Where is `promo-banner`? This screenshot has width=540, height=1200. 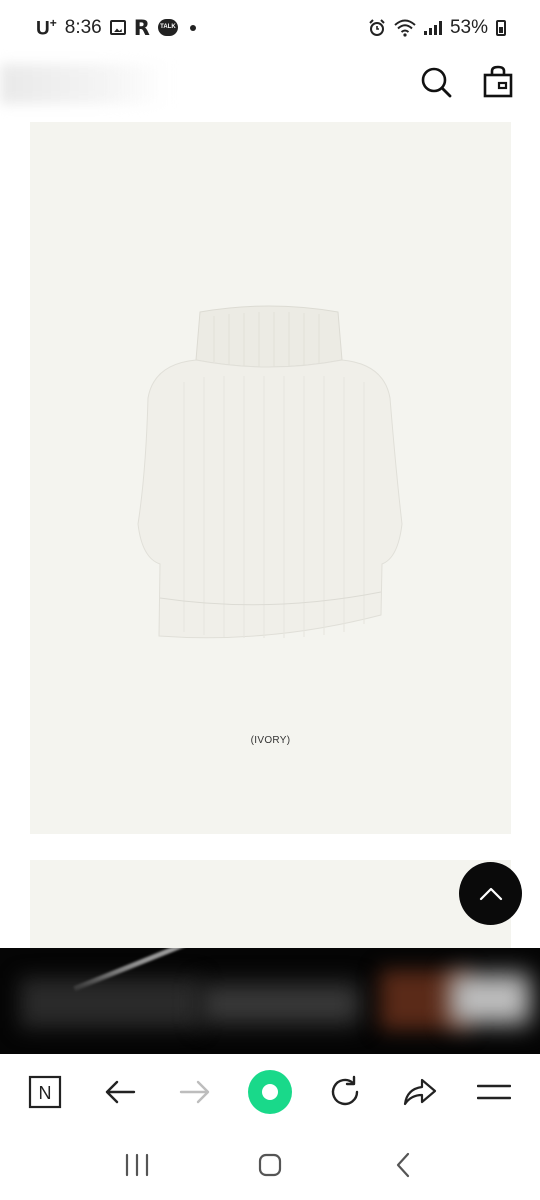 promo-banner is located at coordinates (270, 1001).